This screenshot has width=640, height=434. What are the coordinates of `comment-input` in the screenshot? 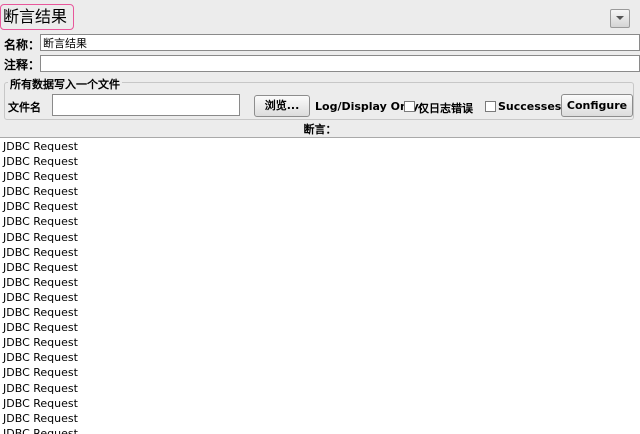 It's located at (340, 63).